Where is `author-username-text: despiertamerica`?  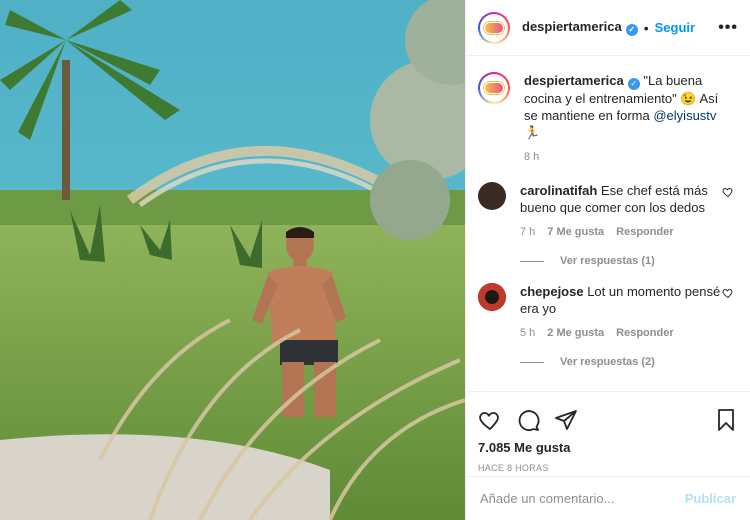
author-username-text: despiertamerica is located at coordinates (572, 26).